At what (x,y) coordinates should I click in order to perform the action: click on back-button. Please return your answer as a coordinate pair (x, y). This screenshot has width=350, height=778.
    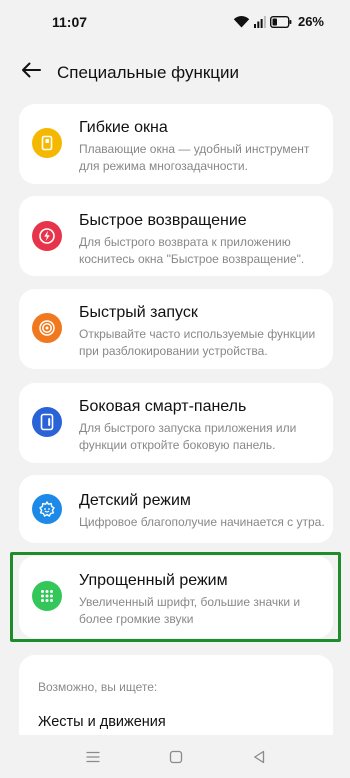
    Looking at the image, I should click on (31, 72).